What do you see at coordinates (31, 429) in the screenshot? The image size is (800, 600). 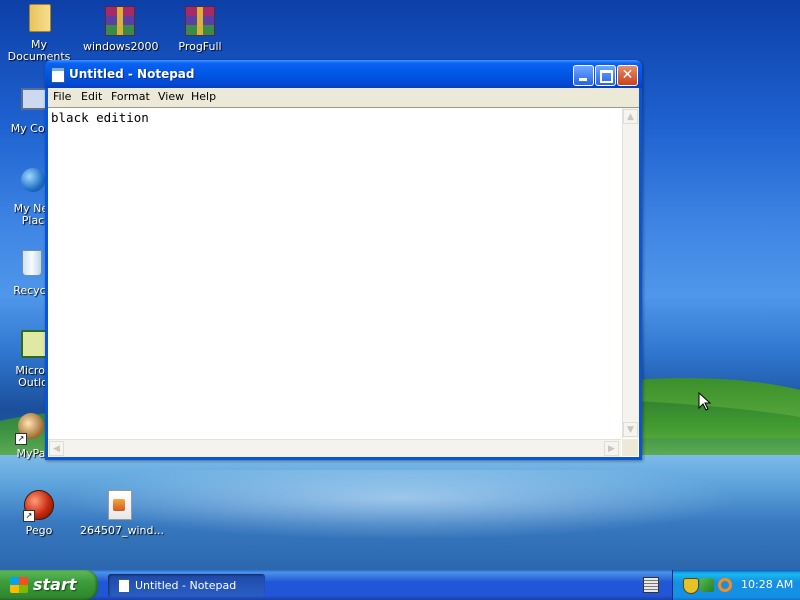 I see `mypal-icon: ↗` at bounding box center [31, 429].